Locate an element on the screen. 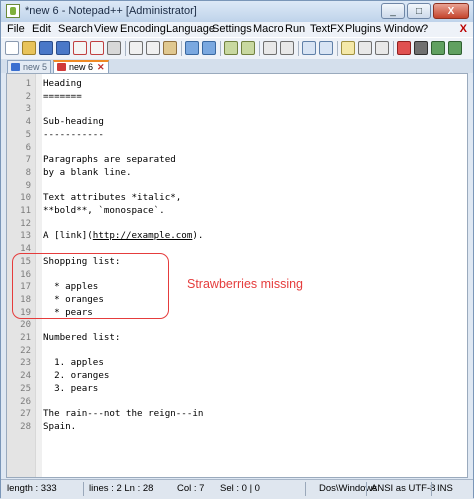 This screenshot has width=474, height=499. menu-macro: Macro is located at coordinates (268, 29).